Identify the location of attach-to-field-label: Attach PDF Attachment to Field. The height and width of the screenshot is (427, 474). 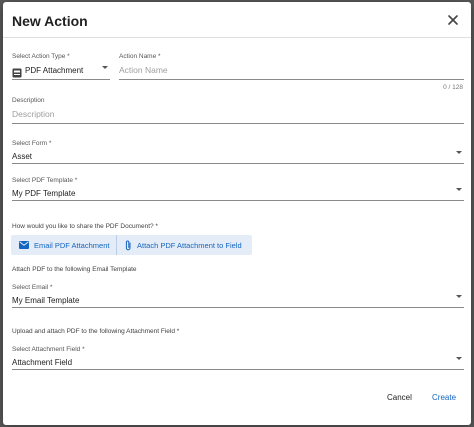
(189, 245).